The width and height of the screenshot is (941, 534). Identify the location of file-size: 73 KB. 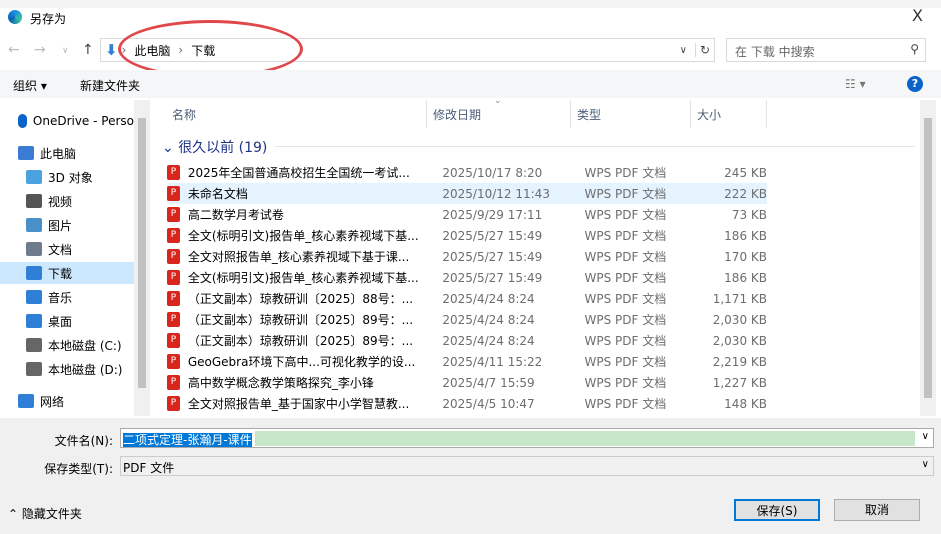
(749, 214).